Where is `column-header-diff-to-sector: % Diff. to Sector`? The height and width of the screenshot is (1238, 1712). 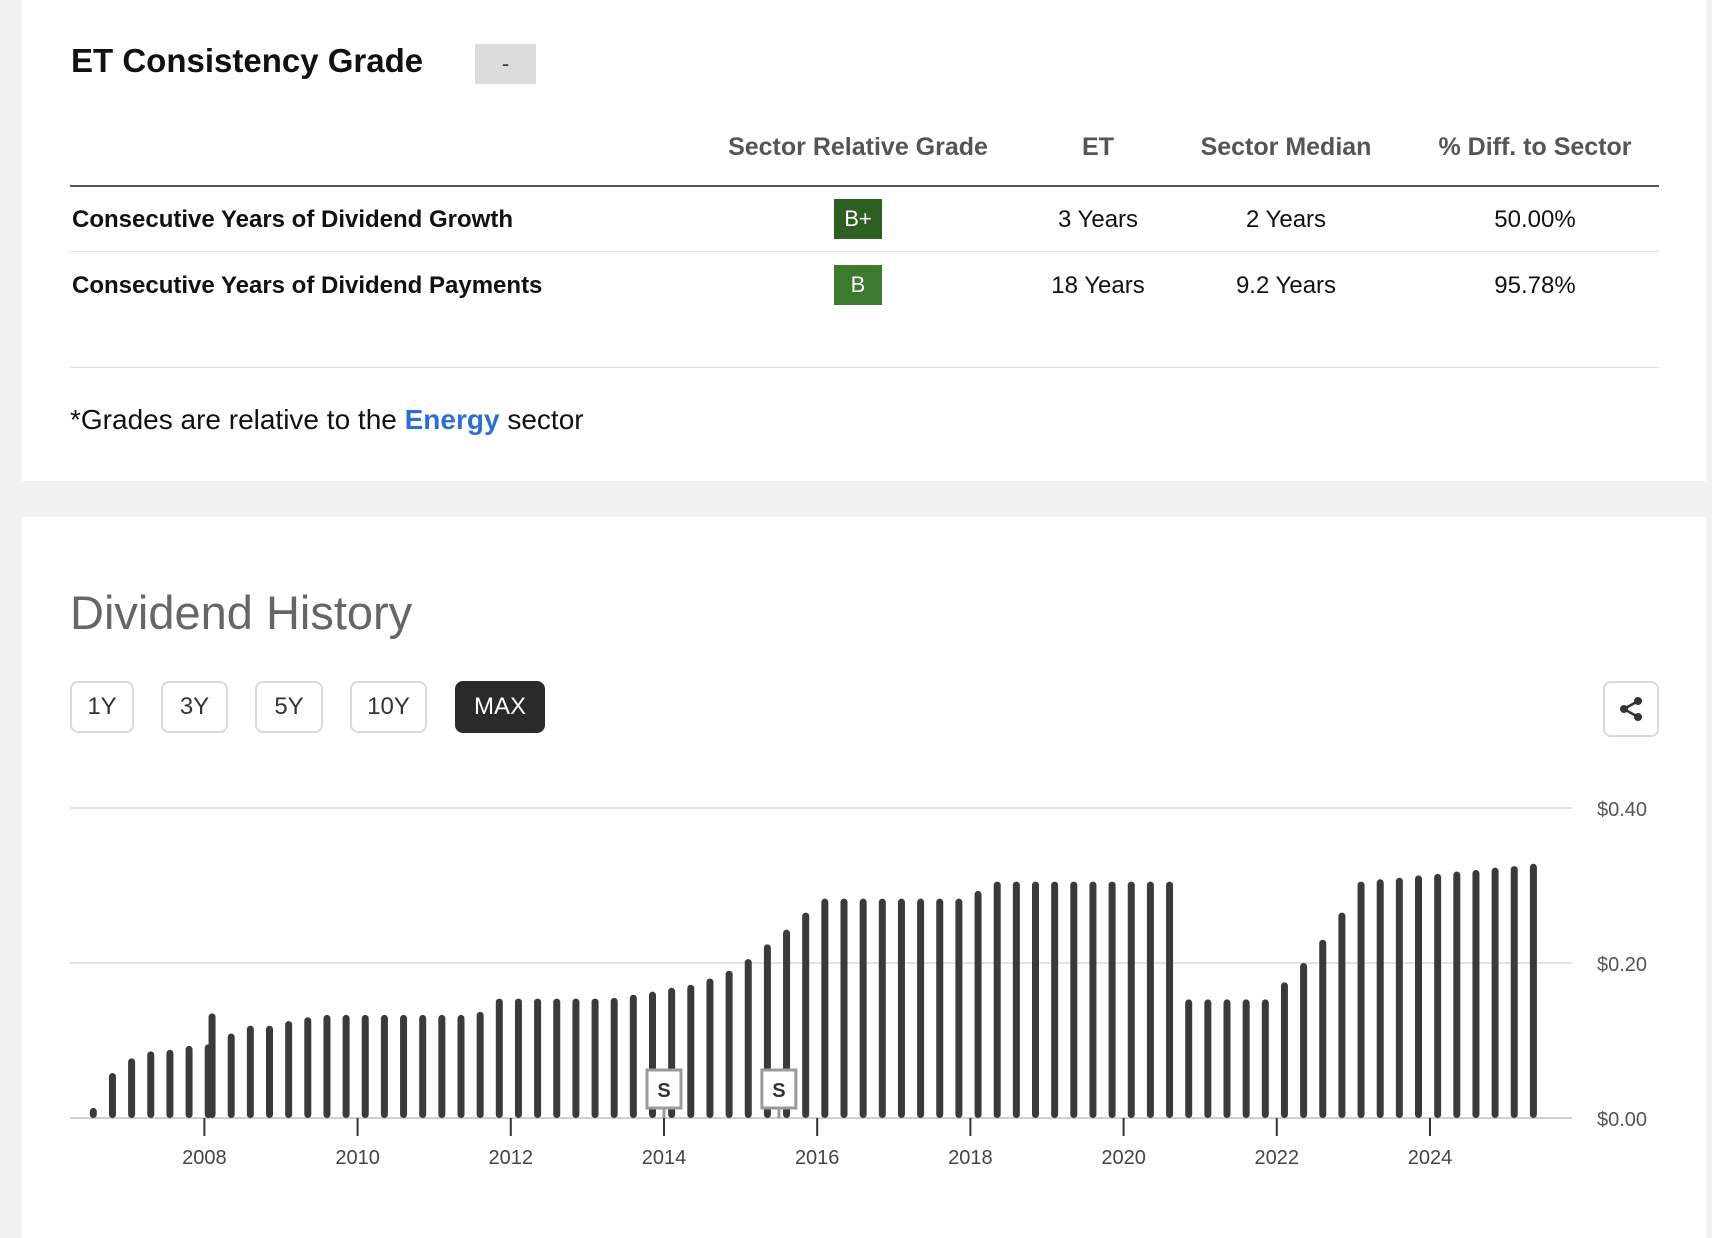 column-header-diff-to-sector: % Diff. to Sector is located at coordinates (1535, 147).